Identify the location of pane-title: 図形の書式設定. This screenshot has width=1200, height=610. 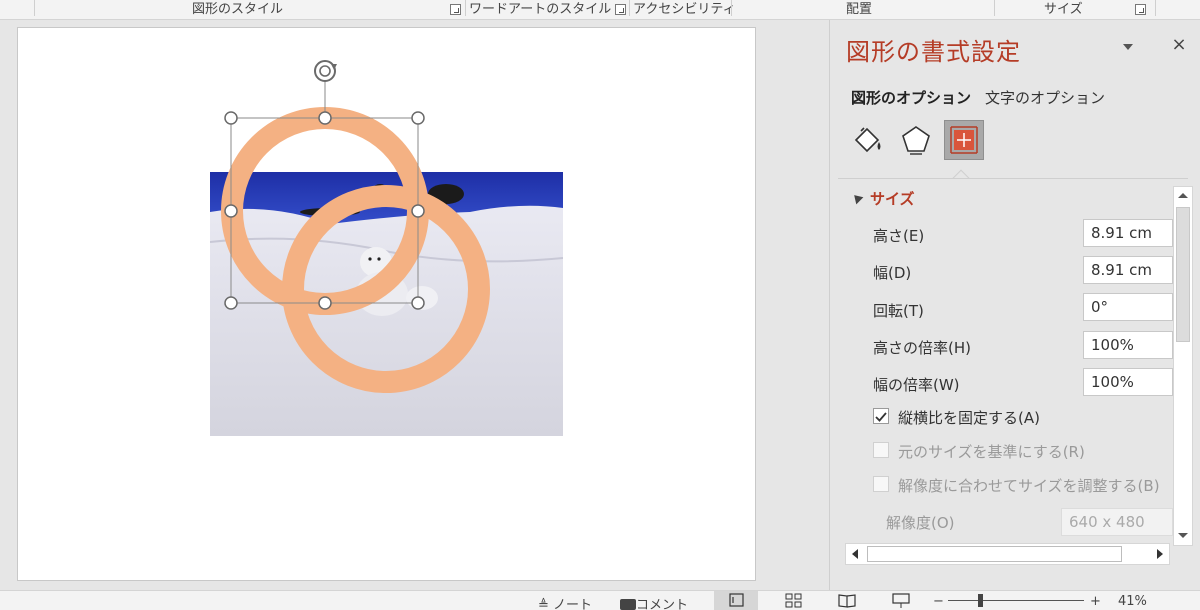
(933, 52).